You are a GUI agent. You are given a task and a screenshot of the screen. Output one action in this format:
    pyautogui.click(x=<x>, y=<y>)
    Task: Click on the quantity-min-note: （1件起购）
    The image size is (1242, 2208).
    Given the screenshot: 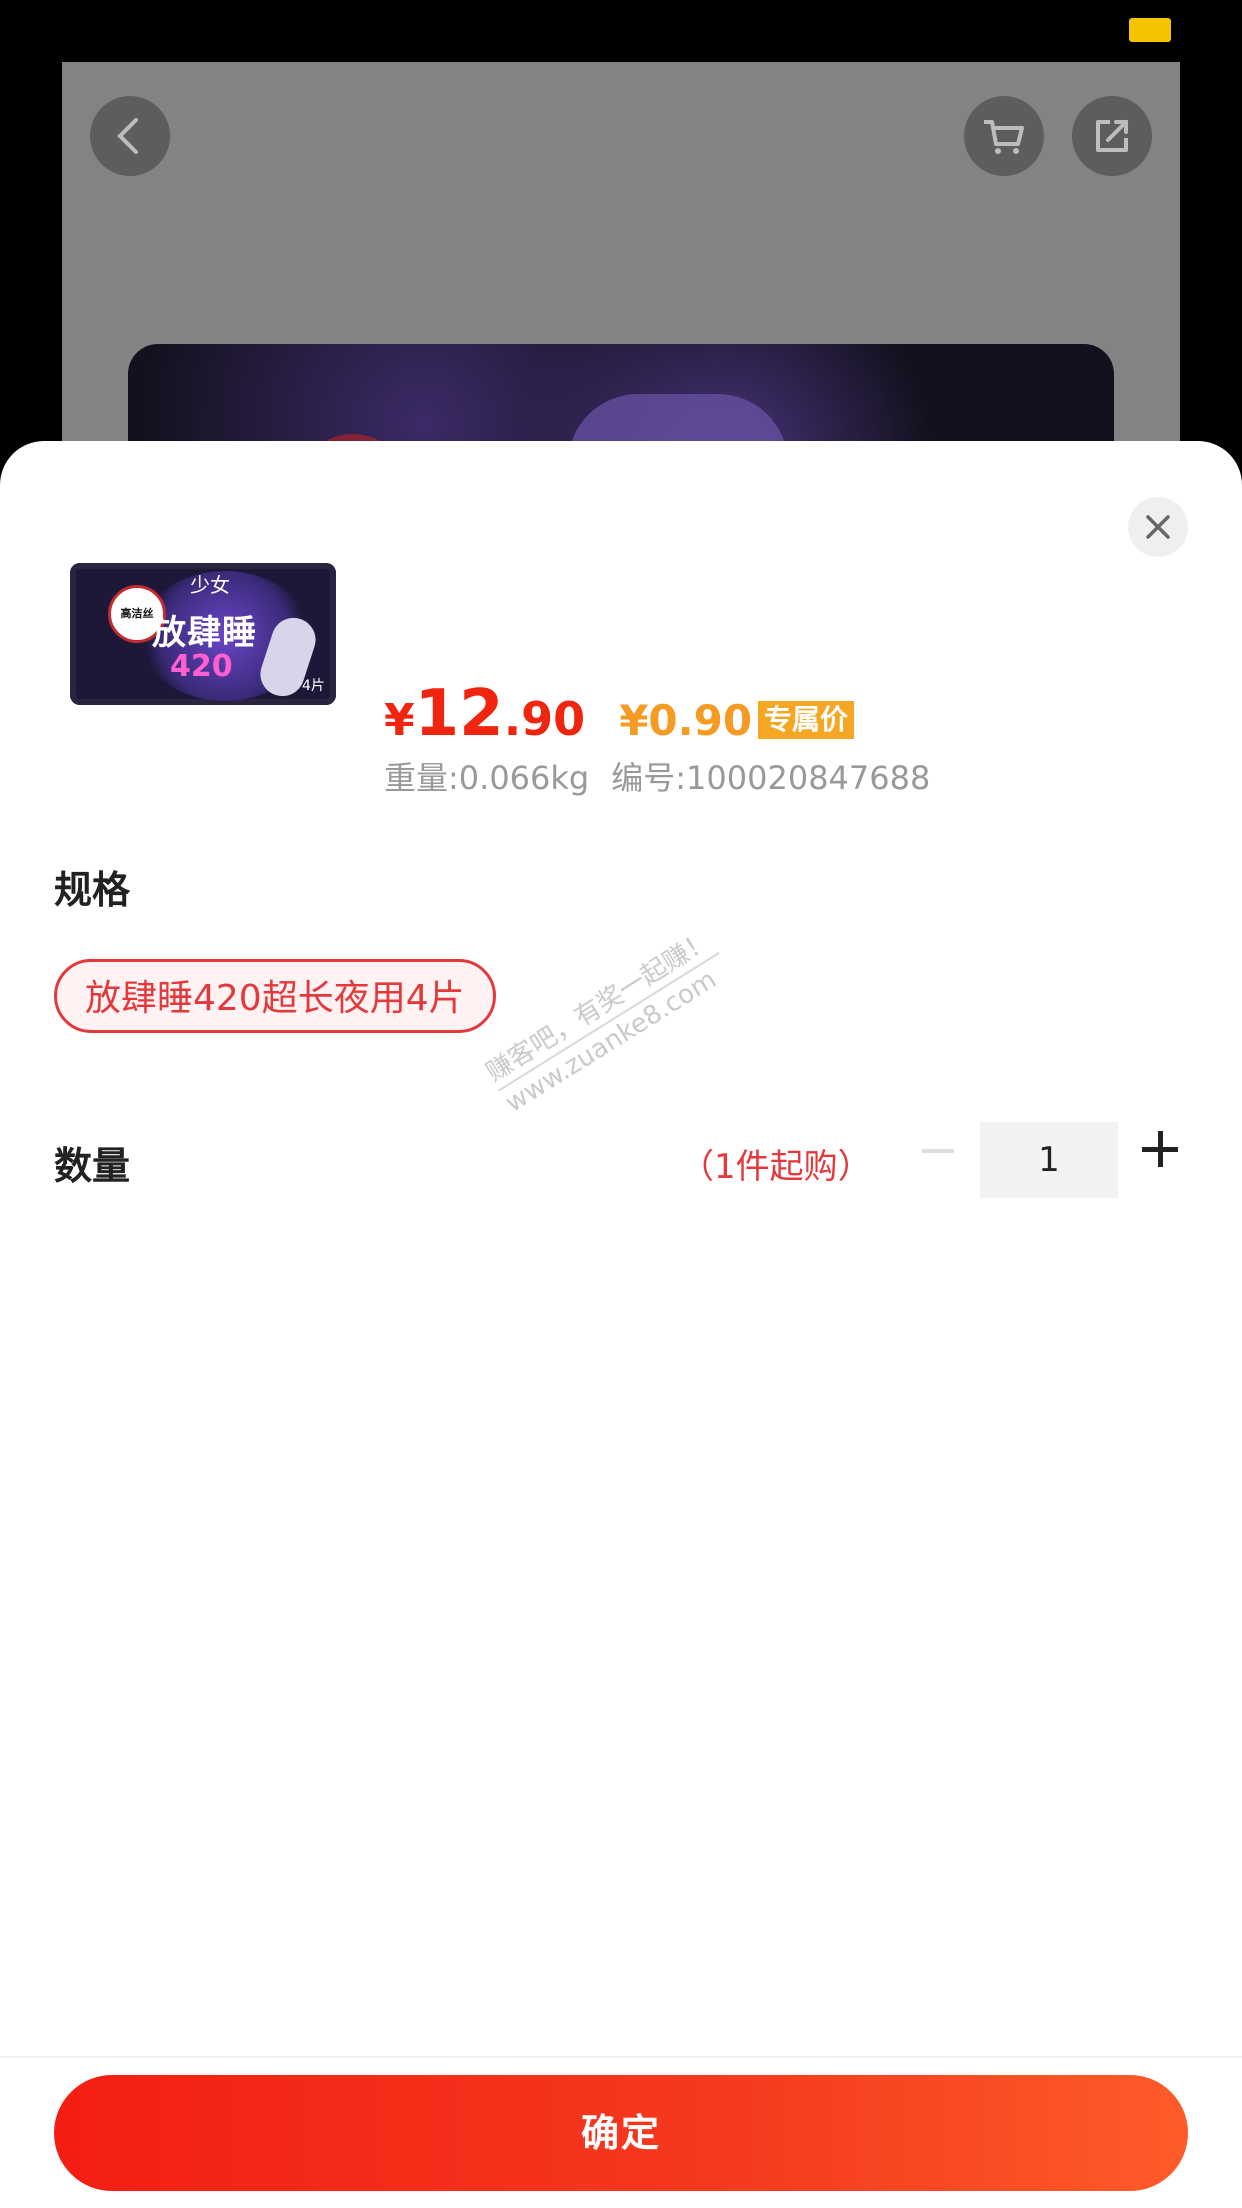 What is the action you would take?
    pyautogui.click(x=776, y=1167)
    